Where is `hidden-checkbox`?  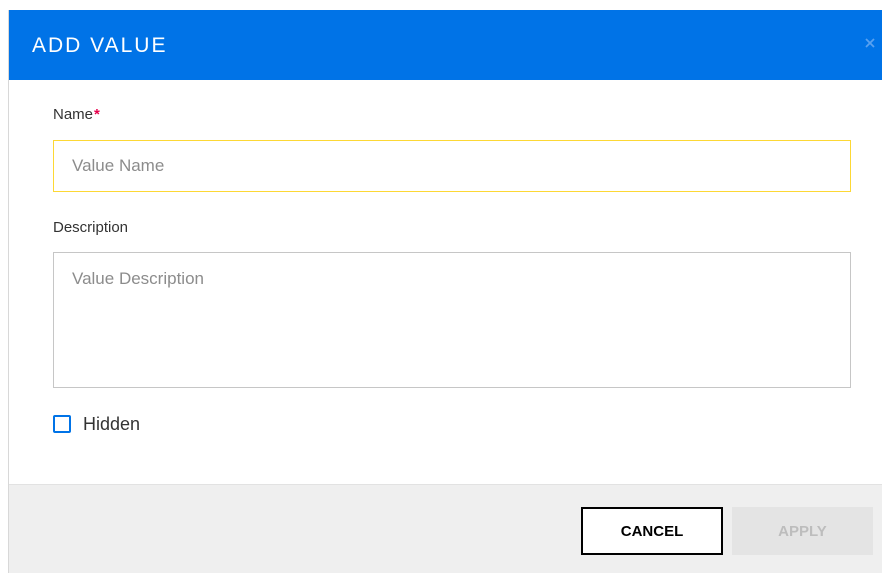
hidden-checkbox is located at coordinates (62, 424).